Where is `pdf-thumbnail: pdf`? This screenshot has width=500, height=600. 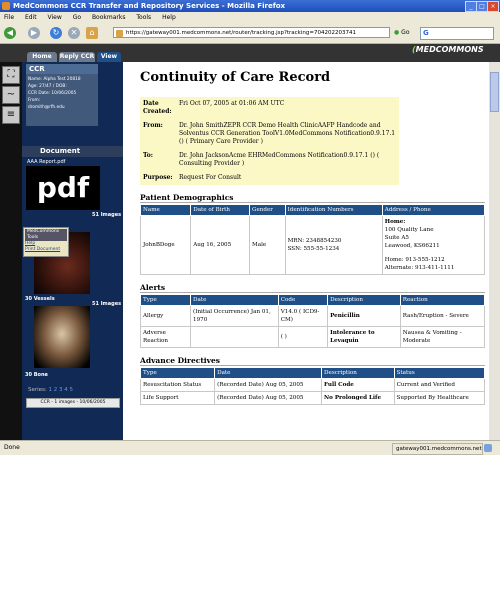
pdf-thumbnail: pdf is located at coordinates (63, 188).